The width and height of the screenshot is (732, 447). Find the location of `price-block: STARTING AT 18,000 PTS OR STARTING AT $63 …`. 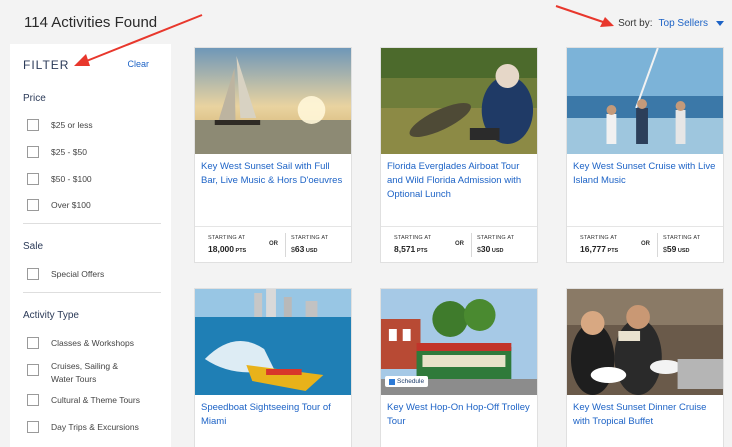

price-block: STARTING AT 18,000 PTS OR STARTING AT $63 … is located at coordinates (273, 244).